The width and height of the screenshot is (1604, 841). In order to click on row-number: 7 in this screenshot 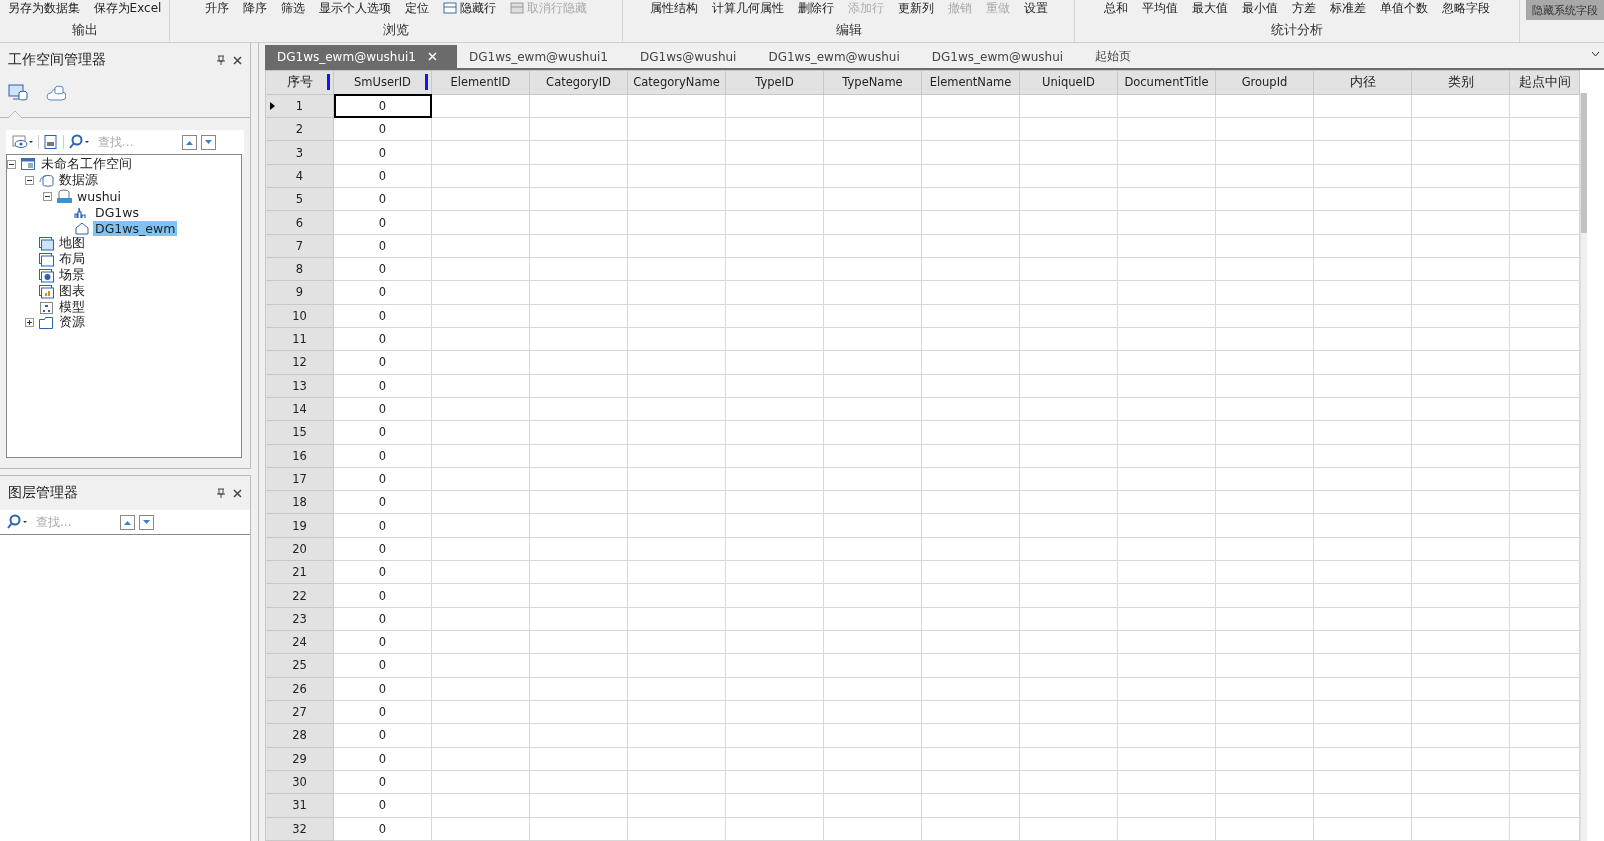, I will do `click(299, 245)`.